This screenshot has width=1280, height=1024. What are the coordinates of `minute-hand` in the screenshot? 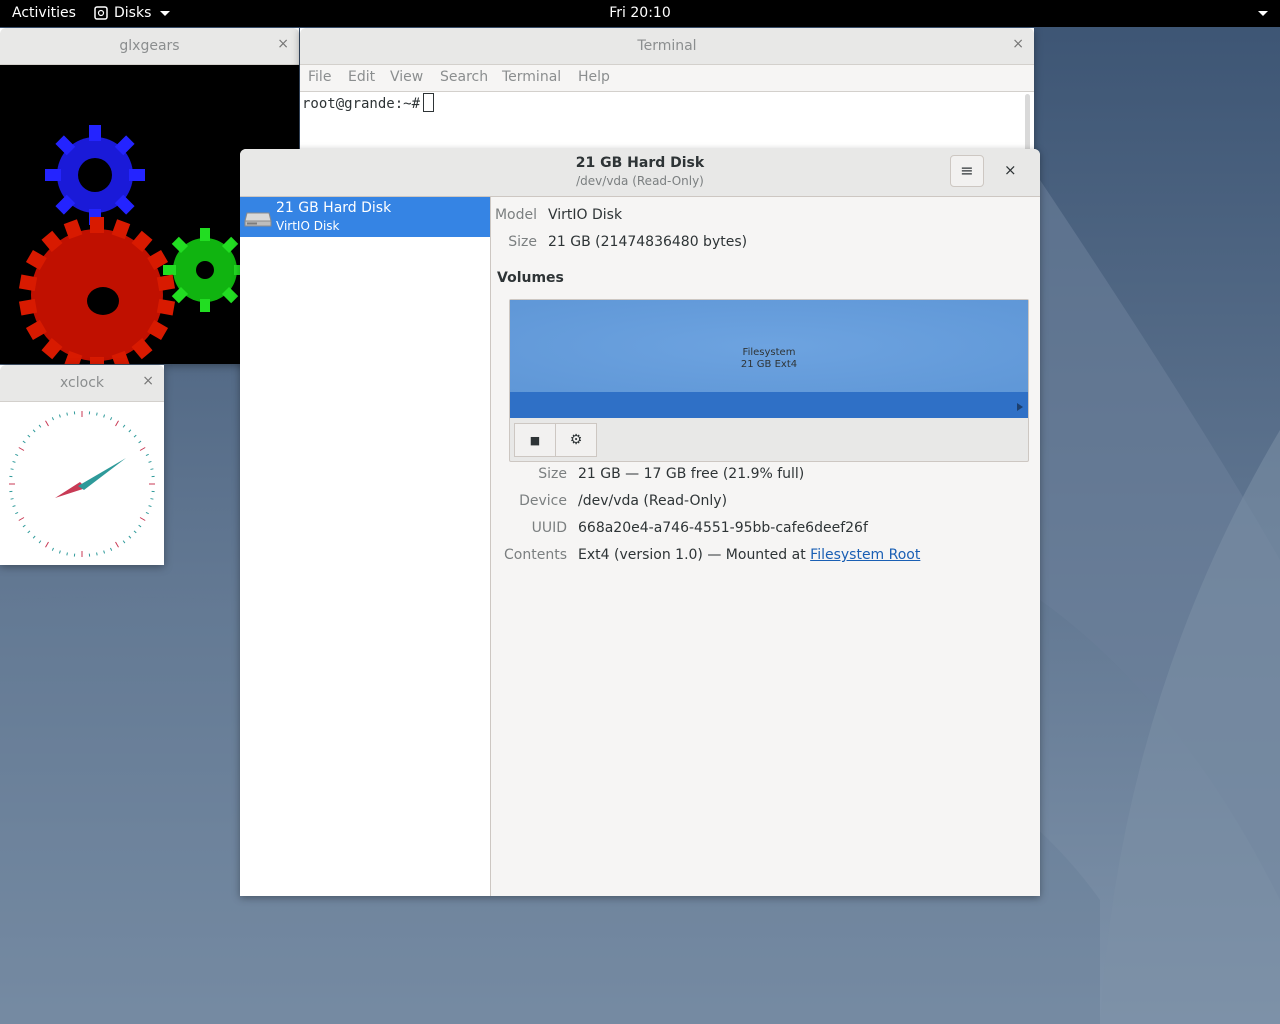 It's located at (102, 474).